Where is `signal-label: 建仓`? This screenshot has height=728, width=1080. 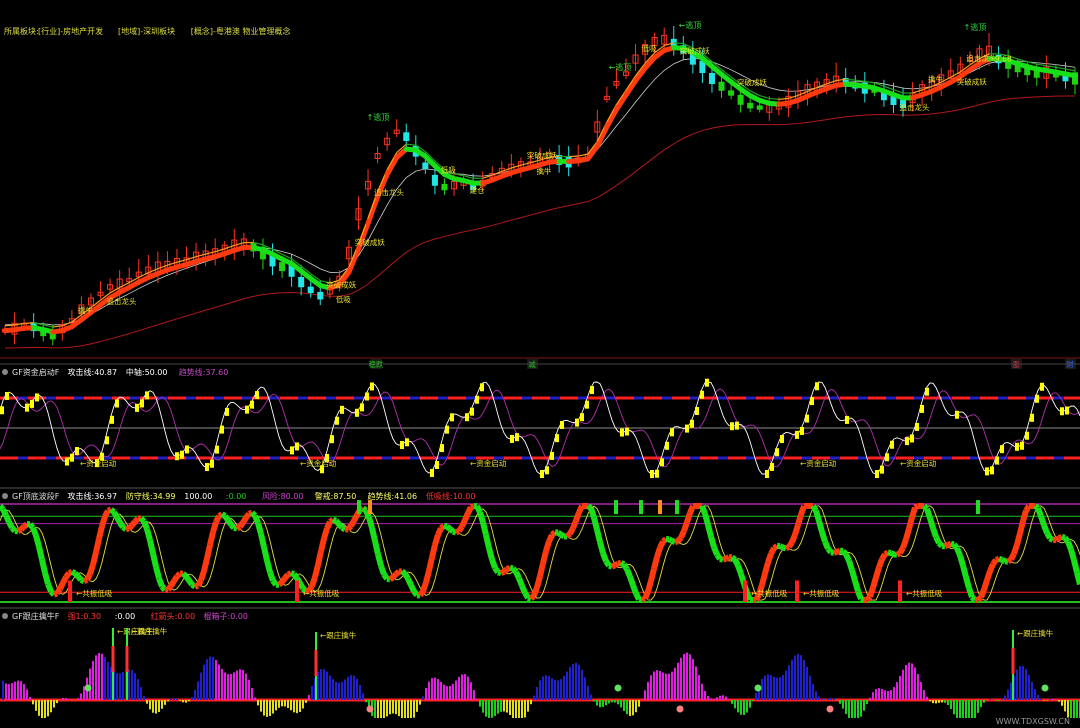
signal-label: 建仓 is located at coordinates (477, 190).